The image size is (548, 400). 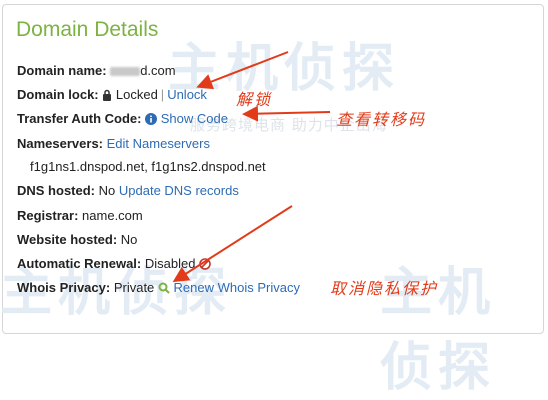 I want to click on arrow-whois, so click(x=232, y=244).